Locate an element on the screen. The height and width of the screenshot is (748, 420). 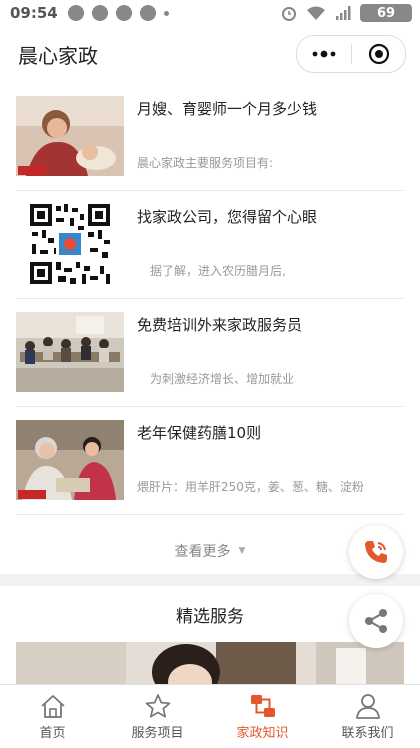
tab-label: 服务项目 is located at coordinates (157, 733).